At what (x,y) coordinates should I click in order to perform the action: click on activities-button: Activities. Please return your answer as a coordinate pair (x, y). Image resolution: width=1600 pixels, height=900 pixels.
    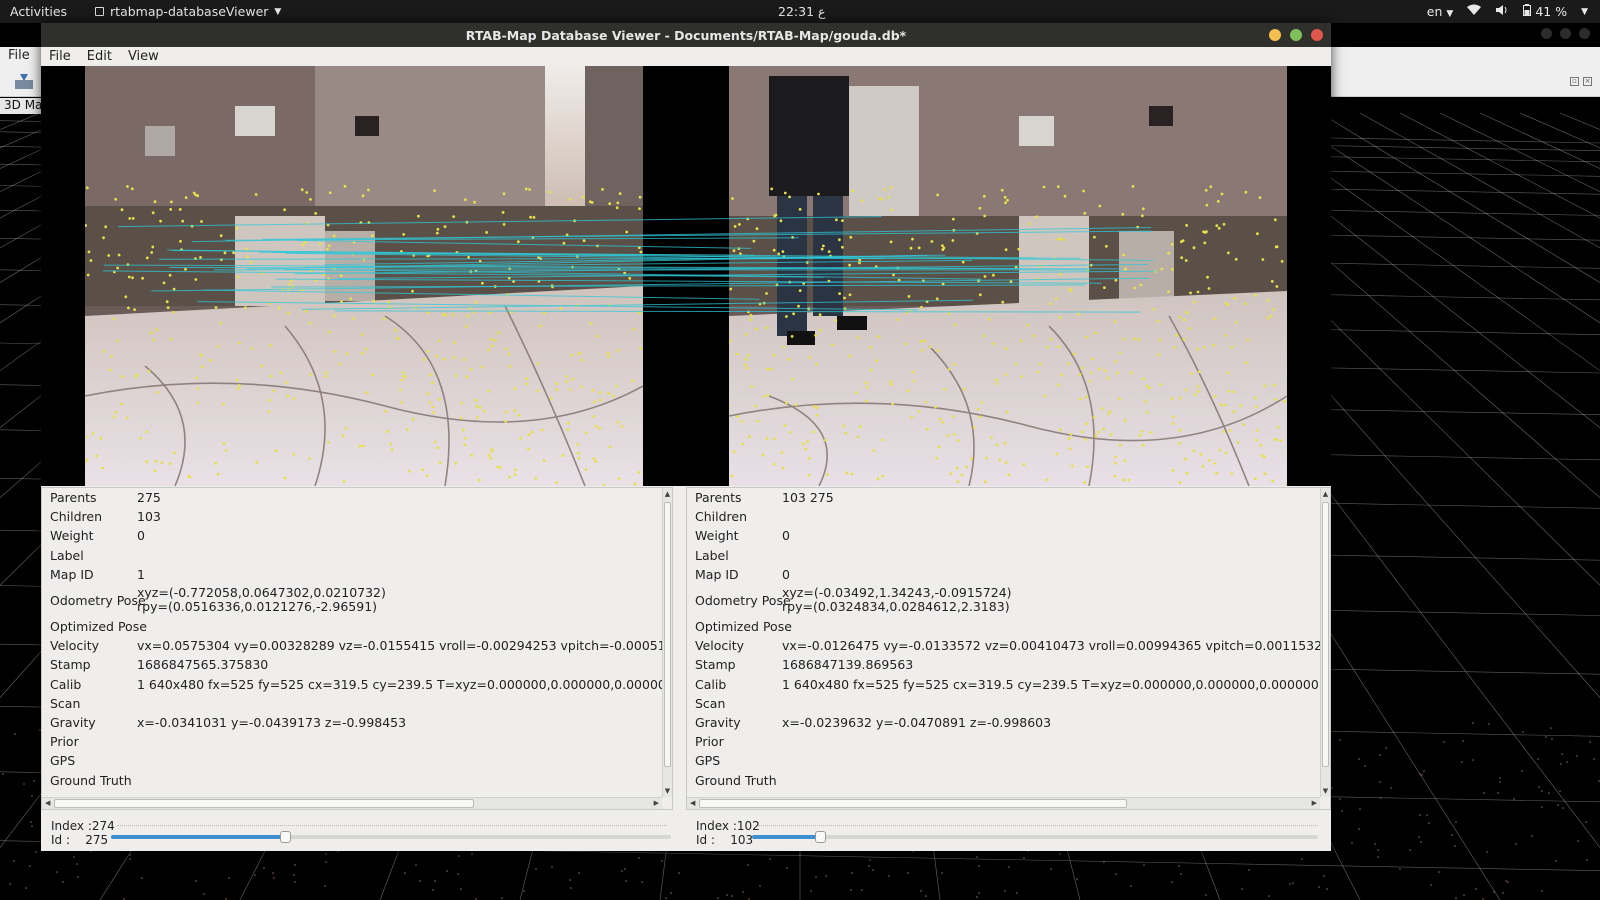
    Looking at the image, I should click on (38, 11).